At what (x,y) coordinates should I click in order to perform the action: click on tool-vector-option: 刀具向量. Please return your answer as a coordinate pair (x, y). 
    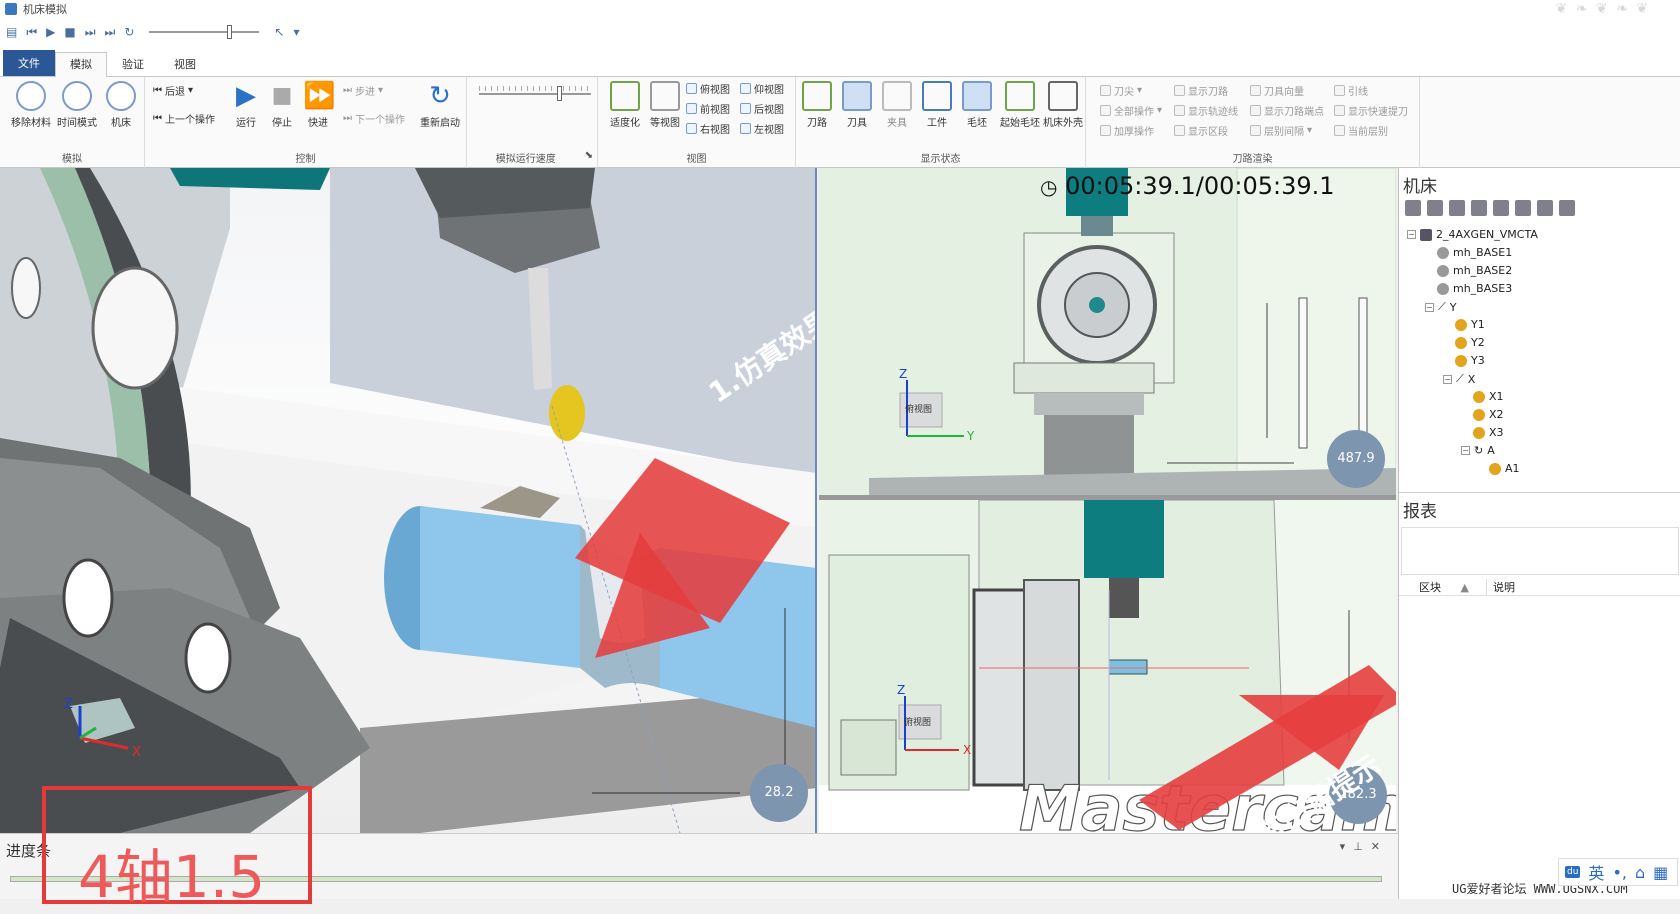
    Looking at the image, I should click on (1277, 90).